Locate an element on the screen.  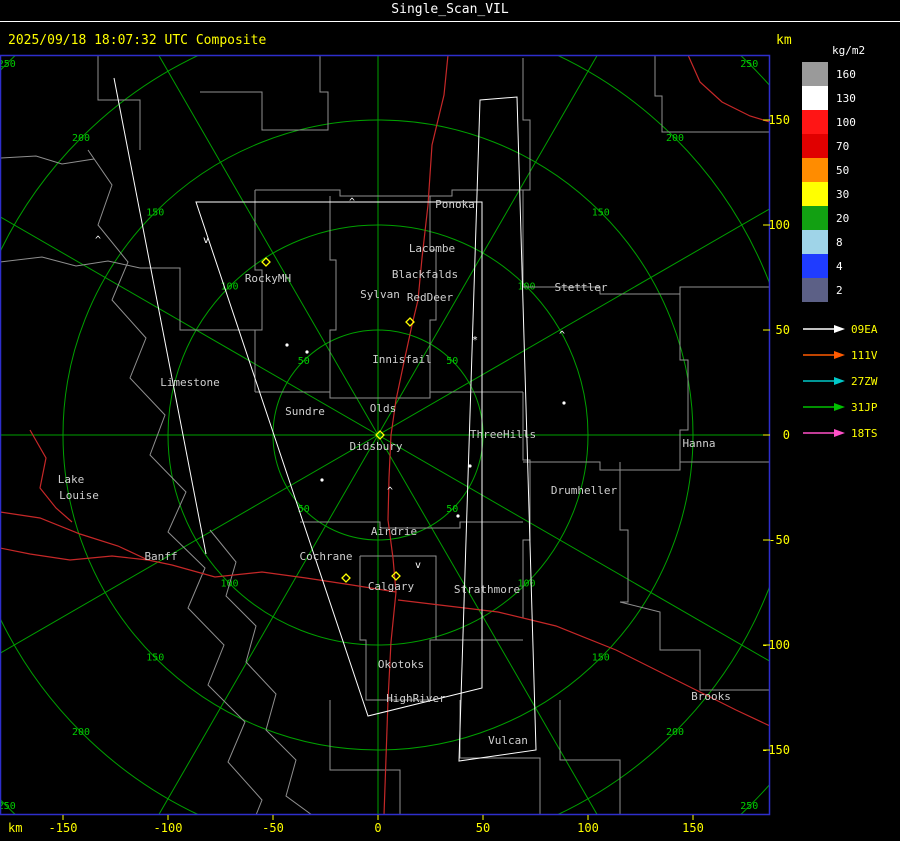
asterisk-marker: * is located at coordinates (475, 340).